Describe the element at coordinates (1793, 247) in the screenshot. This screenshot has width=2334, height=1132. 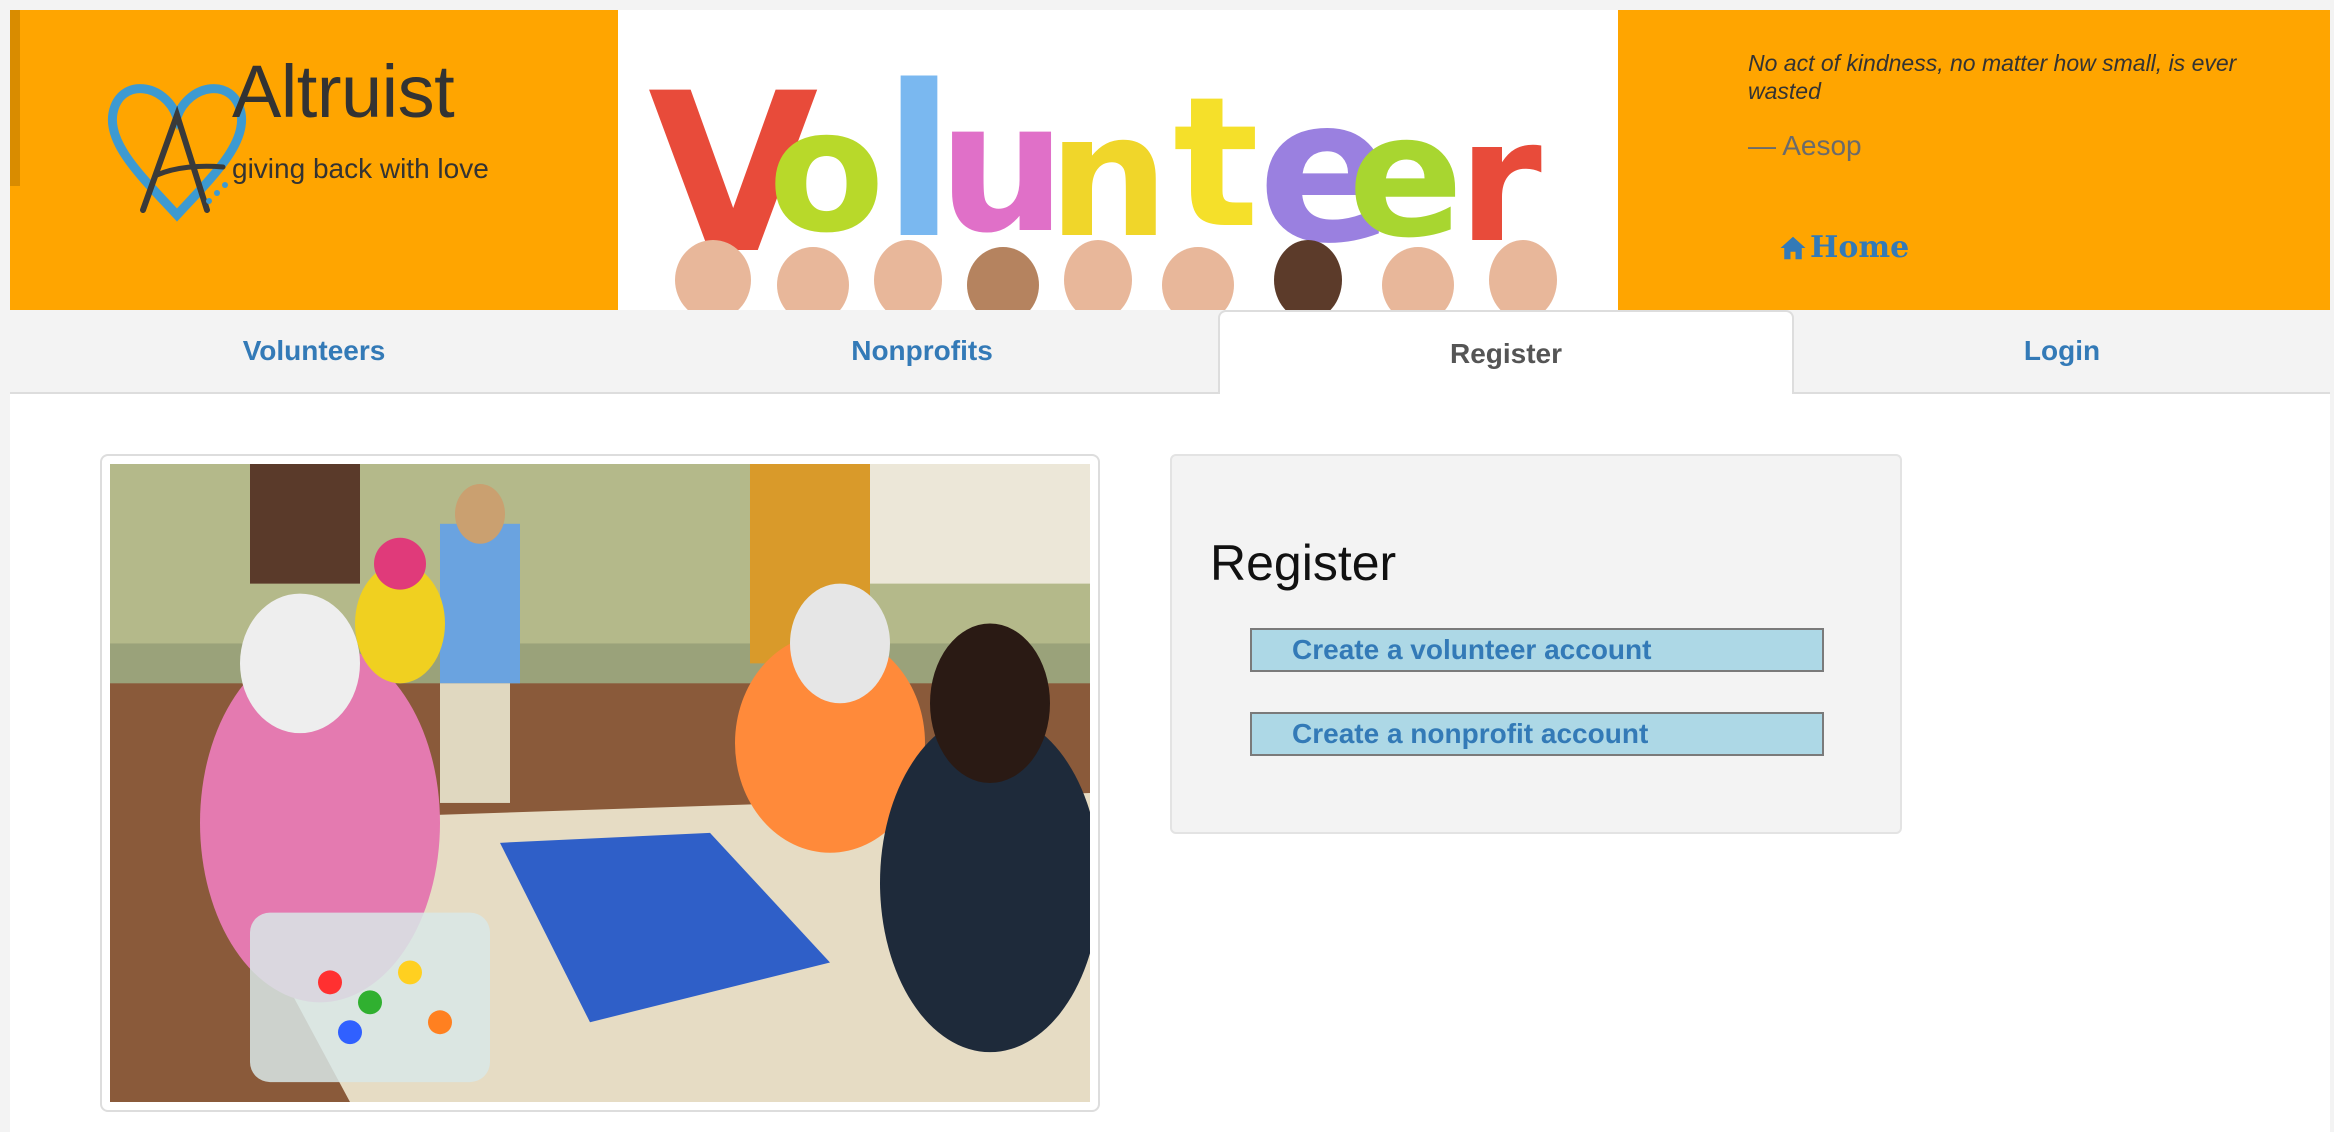
I see `home-icon` at that location.